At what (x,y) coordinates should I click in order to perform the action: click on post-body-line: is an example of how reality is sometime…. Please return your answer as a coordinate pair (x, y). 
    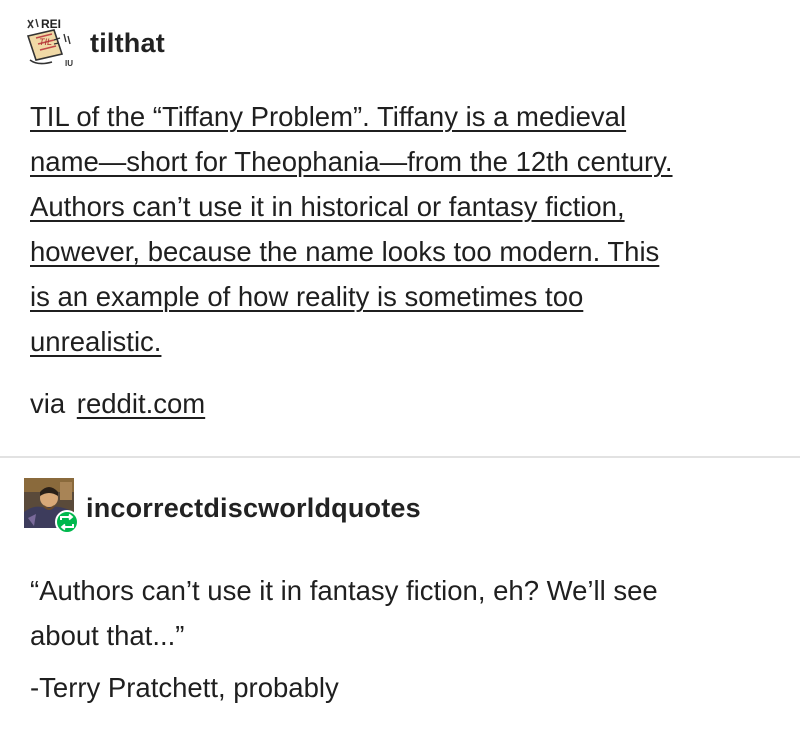
    Looking at the image, I should click on (306, 296).